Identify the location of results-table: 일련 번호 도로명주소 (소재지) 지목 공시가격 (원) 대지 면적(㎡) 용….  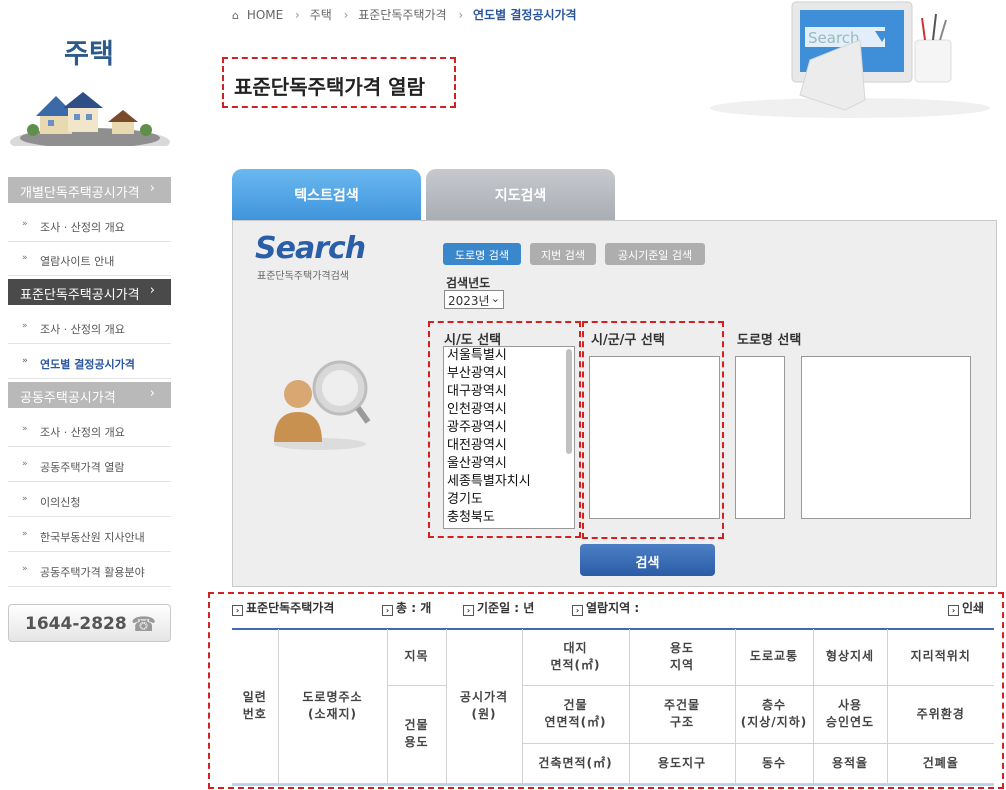
(613, 706).